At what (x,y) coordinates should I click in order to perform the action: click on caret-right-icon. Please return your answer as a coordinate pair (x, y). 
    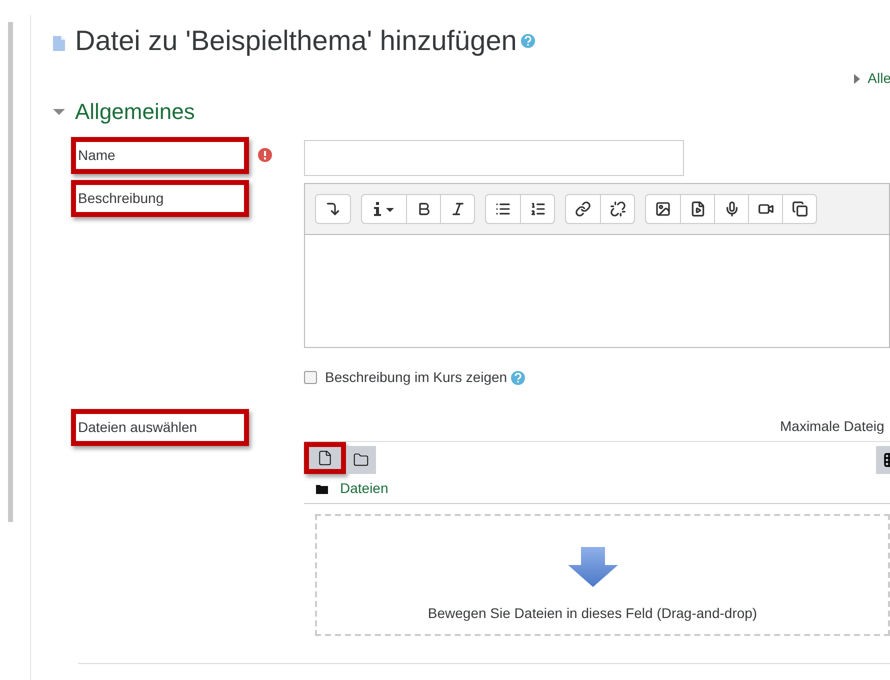
    Looking at the image, I should click on (857, 79).